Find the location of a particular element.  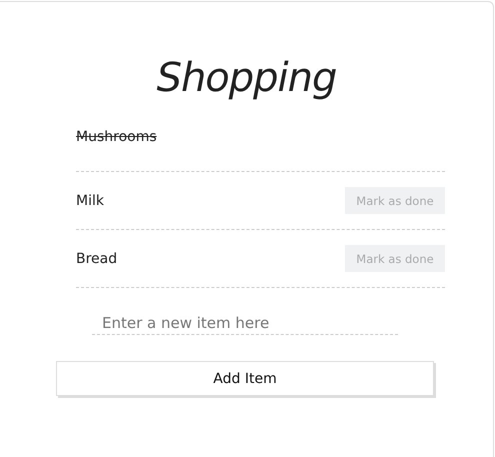

item-name: Milk is located at coordinates (90, 200).